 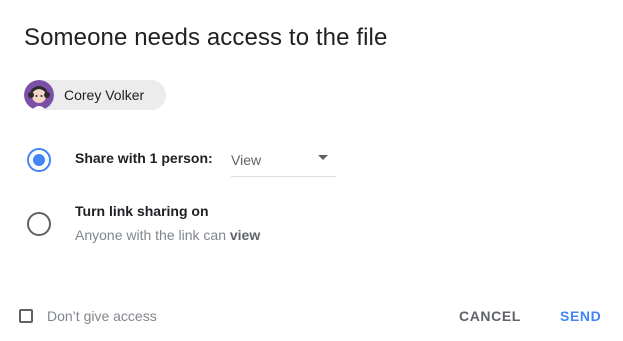 What do you see at coordinates (490, 316) in the screenshot?
I see `cancel-button: CANCEL` at bounding box center [490, 316].